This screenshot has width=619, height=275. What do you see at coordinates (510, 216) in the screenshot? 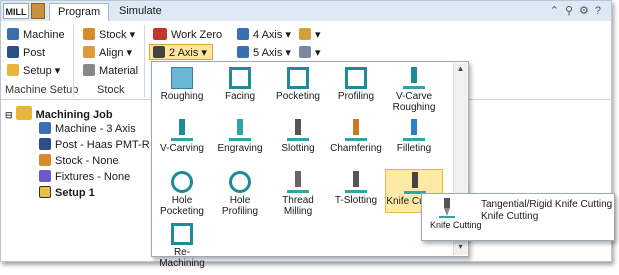
I see `tooltip-subtitle: Knife Cutting` at bounding box center [510, 216].